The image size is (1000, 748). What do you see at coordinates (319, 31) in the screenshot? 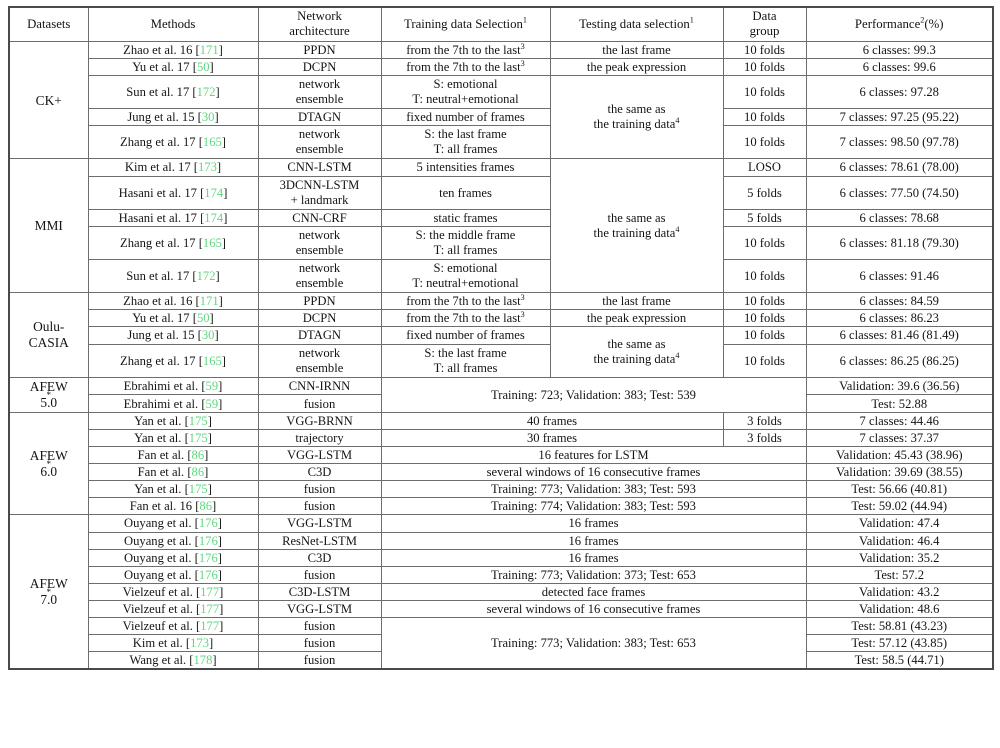
I see `col-header-line2: architecture` at bounding box center [319, 31].